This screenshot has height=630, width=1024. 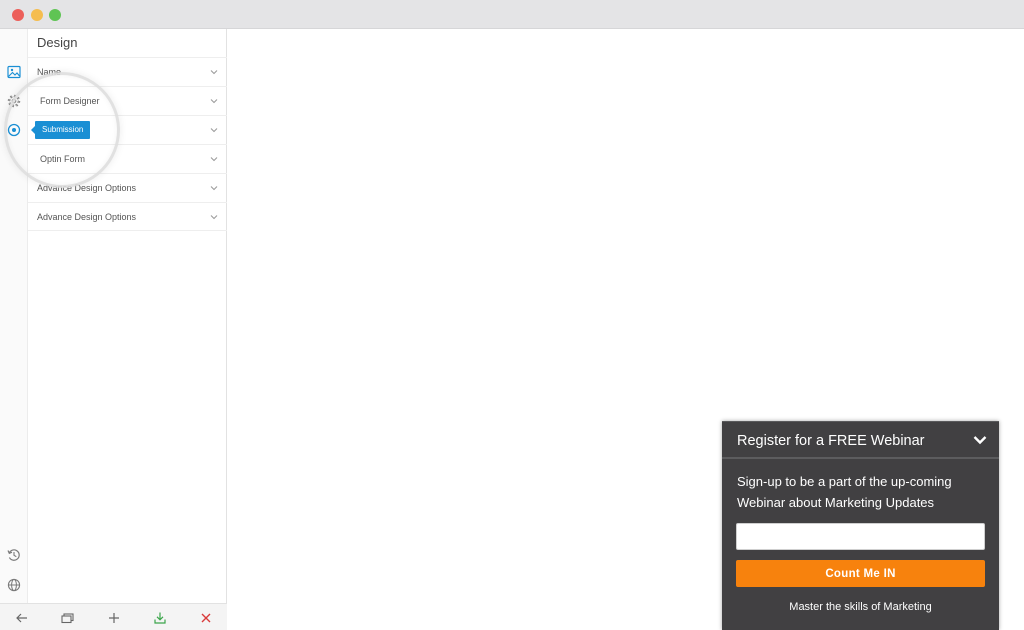 I want to click on icon-rail, so click(x=14, y=329).